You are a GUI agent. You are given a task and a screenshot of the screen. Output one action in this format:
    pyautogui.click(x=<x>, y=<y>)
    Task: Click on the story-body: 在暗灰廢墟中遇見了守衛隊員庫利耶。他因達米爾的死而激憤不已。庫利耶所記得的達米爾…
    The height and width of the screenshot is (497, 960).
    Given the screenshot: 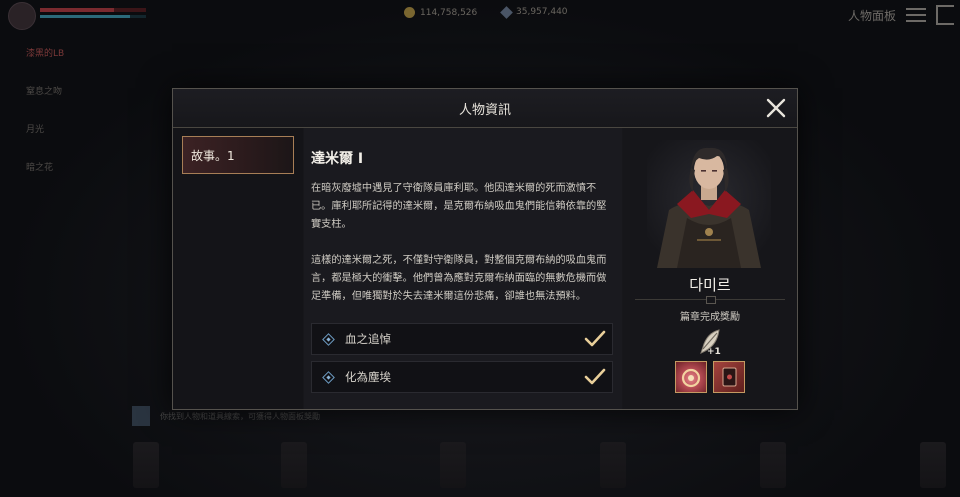 What is the action you would take?
    pyautogui.click(x=462, y=252)
    